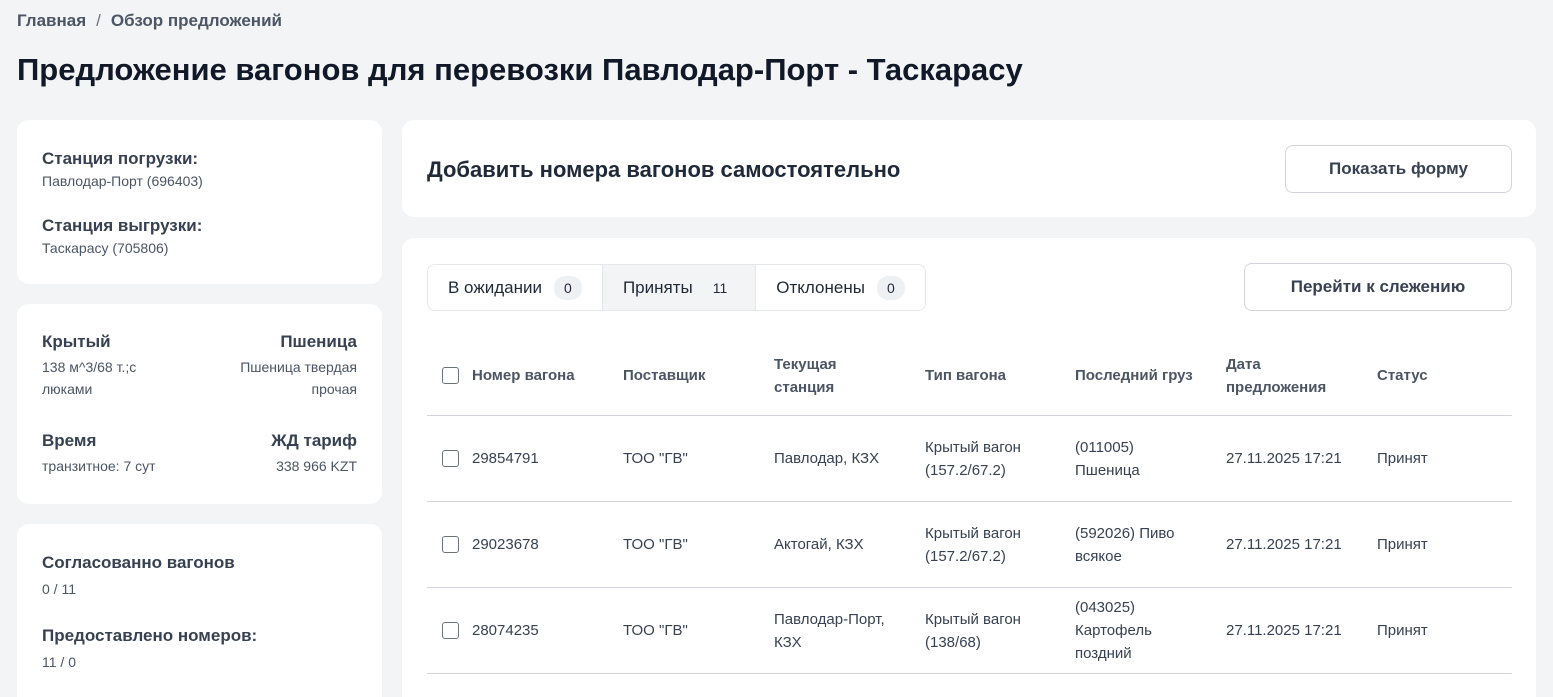  What do you see at coordinates (1398, 169) in the screenshot?
I see `show-form-button: Показать форму` at bounding box center [1398, 169].